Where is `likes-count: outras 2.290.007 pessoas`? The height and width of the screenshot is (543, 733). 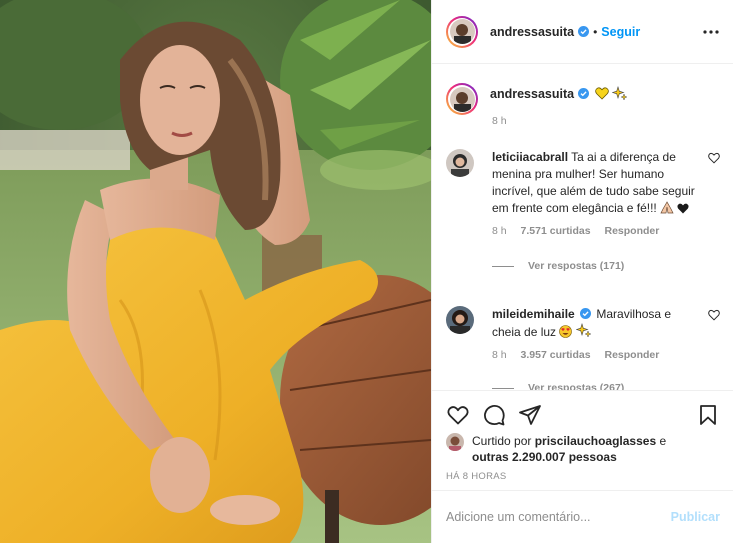
likes-count: outras 2.290.007 pessoas is located at coordinates (544, 457).